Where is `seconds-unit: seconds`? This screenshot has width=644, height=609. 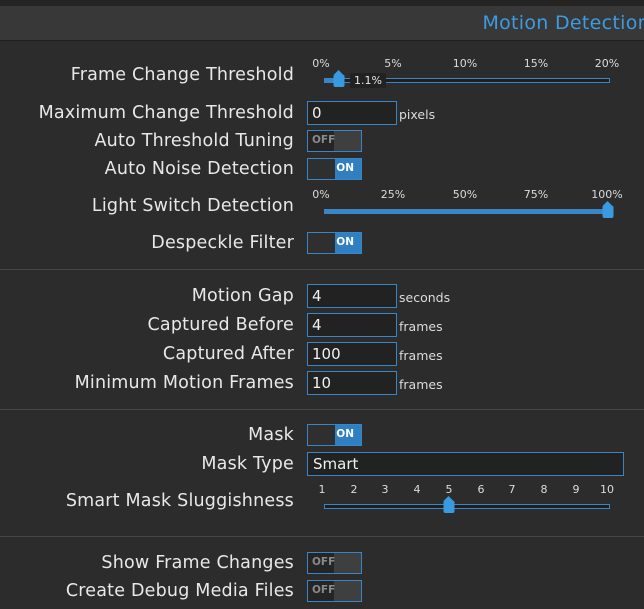 seconds-unit: seconds is located at coordinates (425, 297).